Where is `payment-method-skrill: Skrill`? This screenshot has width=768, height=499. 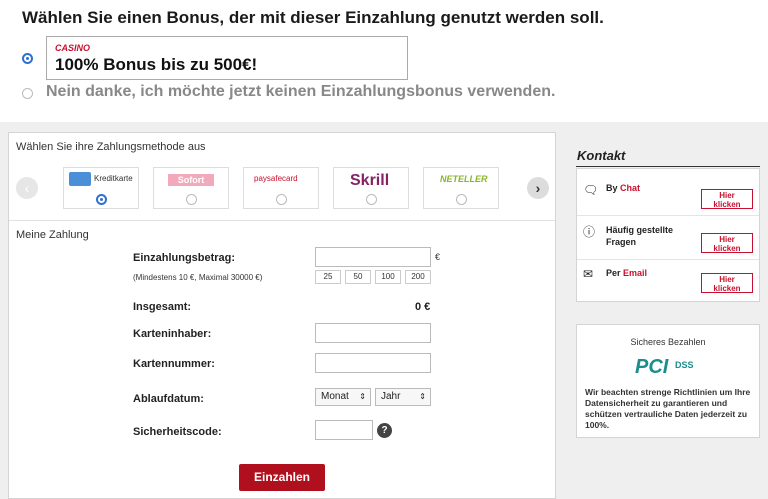 payment-method-skrill: Skrill is located at coordinates (371, 188).